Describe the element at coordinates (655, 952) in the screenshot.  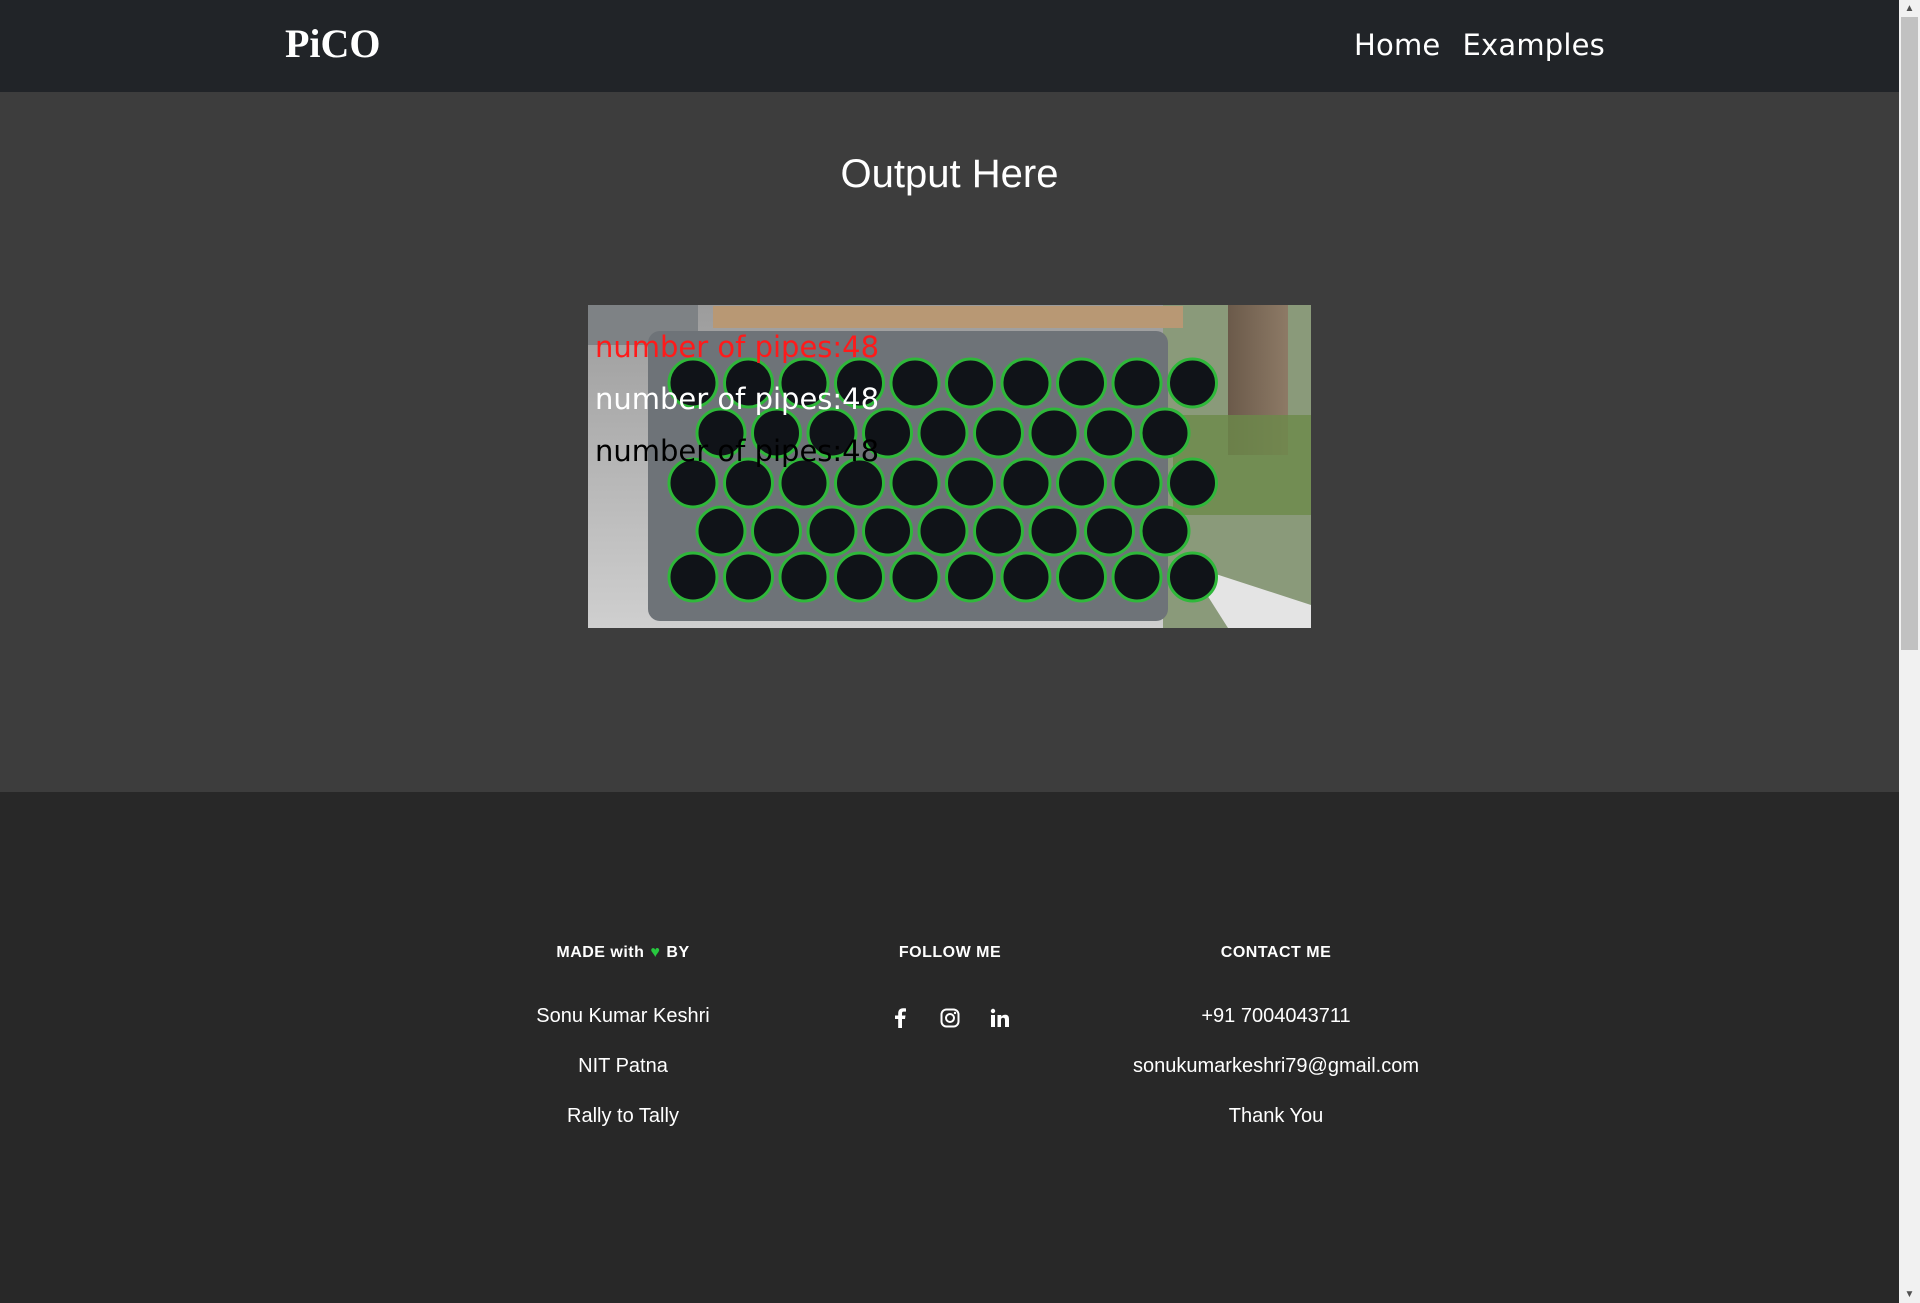
I see `heart-icon: ♥` at that location.